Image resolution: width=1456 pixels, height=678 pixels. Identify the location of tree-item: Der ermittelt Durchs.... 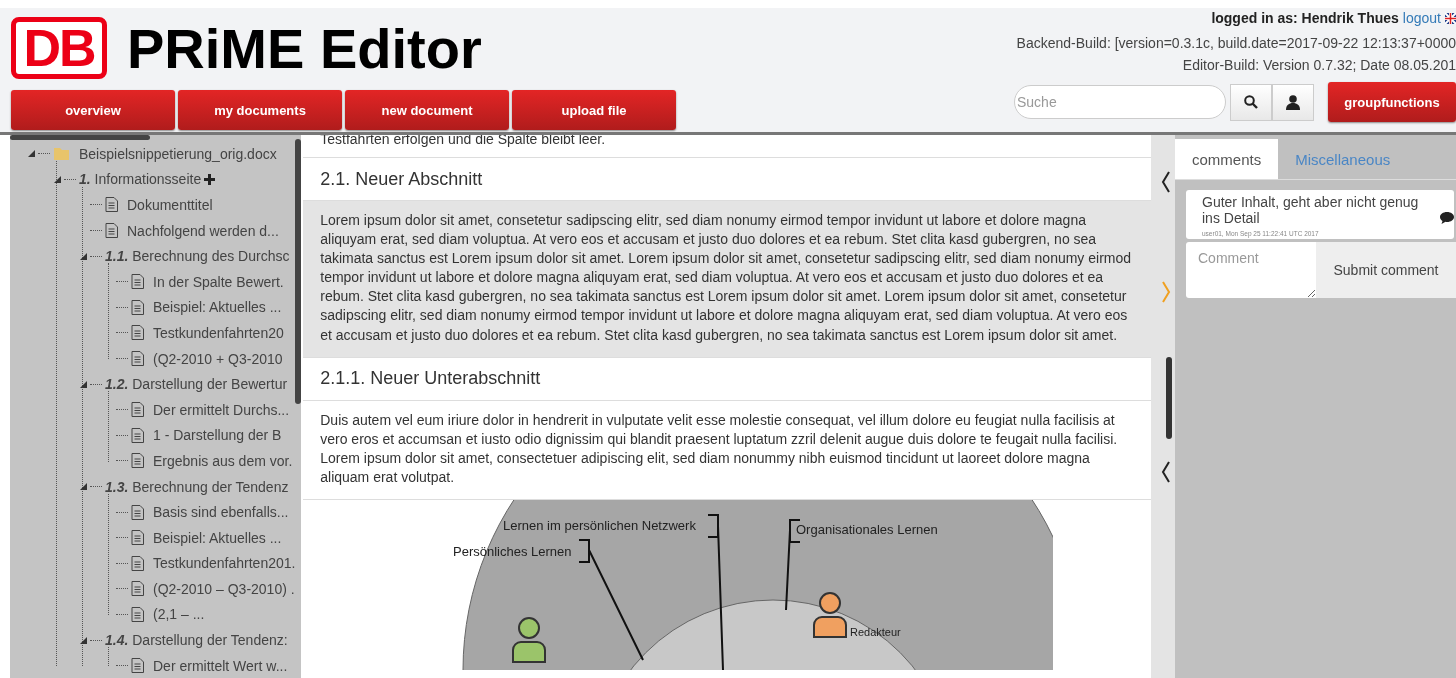
(221, 409).